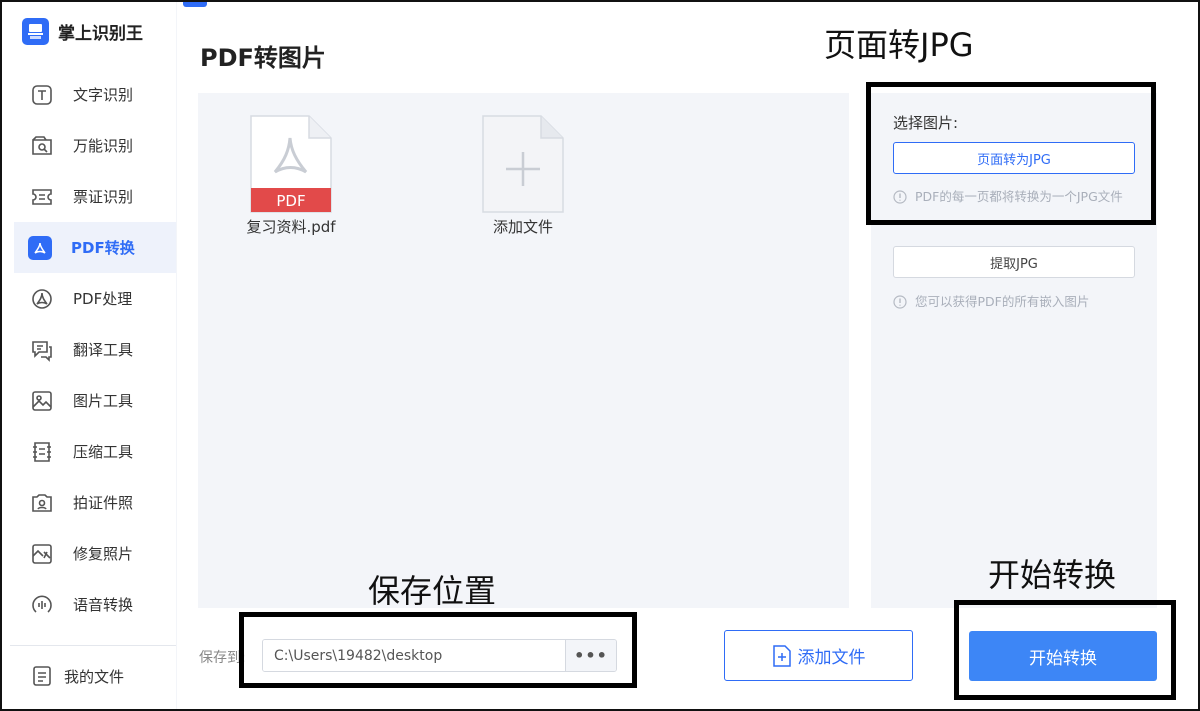 The width and height of the screenshot is (1200, 711). What do you see at coordinates (42, 401) in the screenshot?
I see `image-tools-icon` at bounding box center [42, 401].